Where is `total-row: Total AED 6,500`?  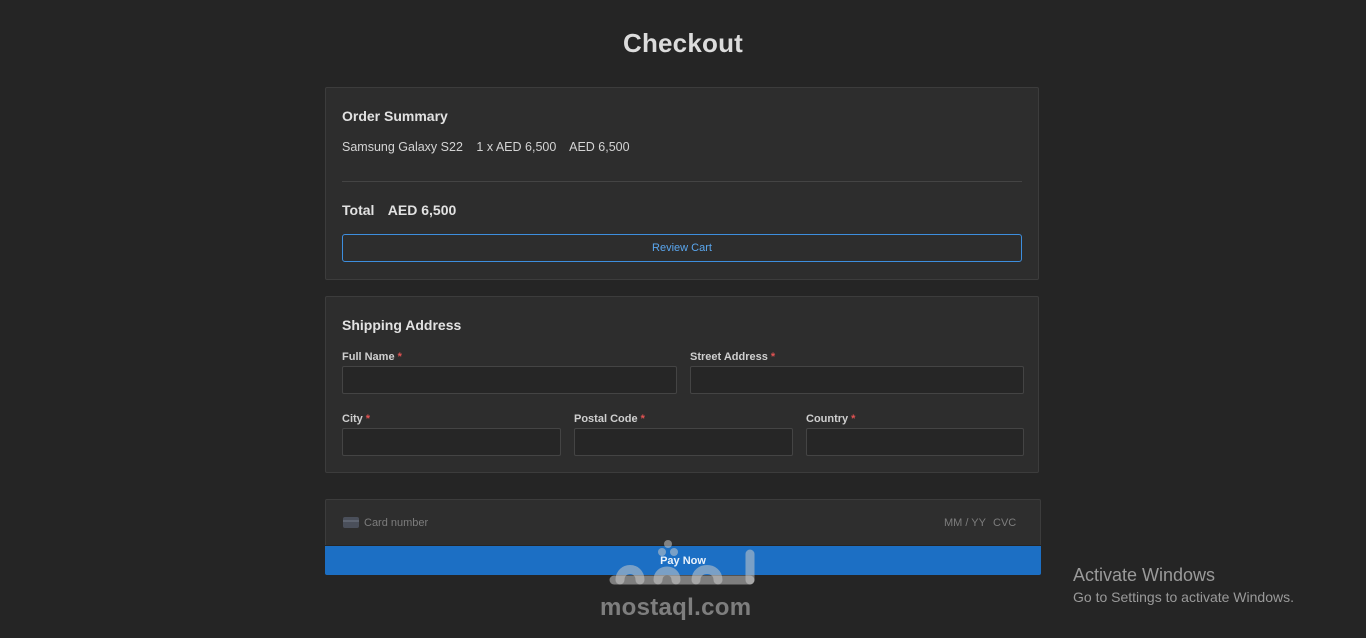
total-row: Total AED 6,500 is located at coordinates (404, 210).